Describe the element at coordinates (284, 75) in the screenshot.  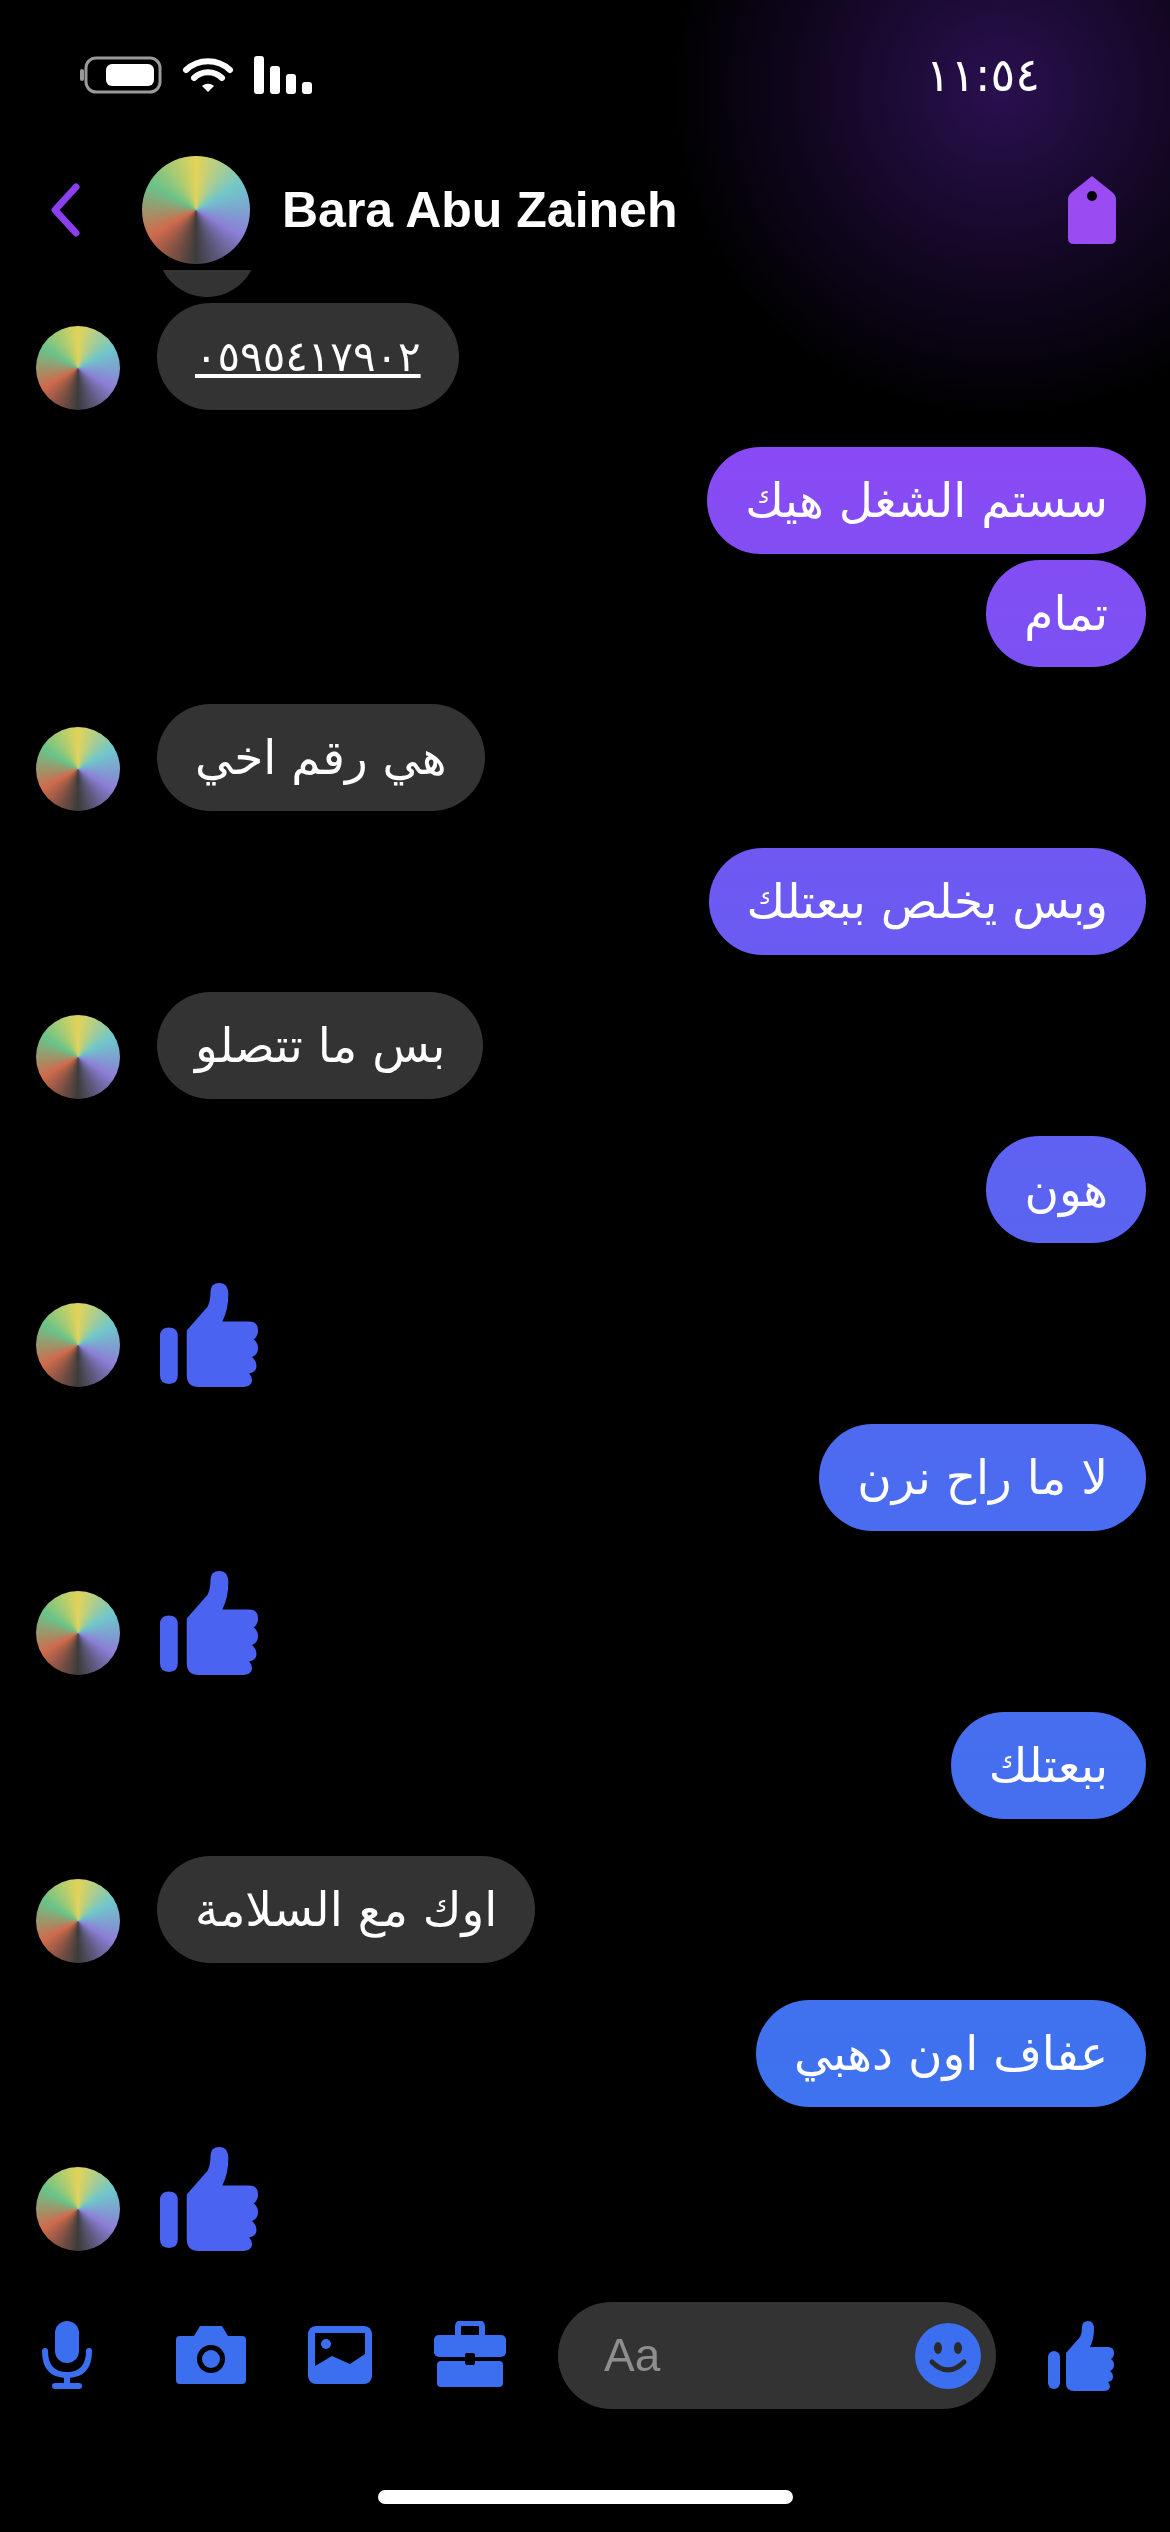
I see `signal-icon` at that location.